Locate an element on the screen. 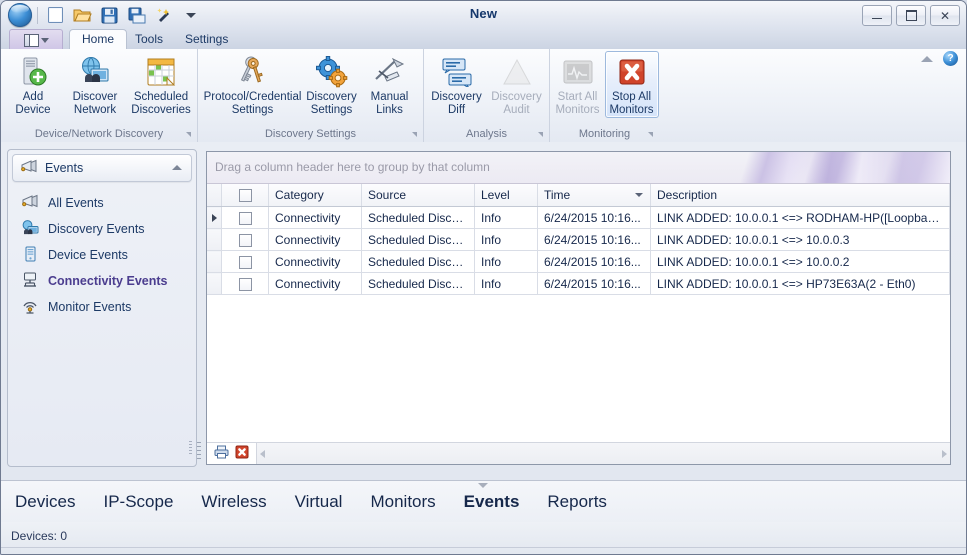 The image size is (967, 555). sidebar-item-monitor-events: Monitor Events is located at coordinates (102, 307).